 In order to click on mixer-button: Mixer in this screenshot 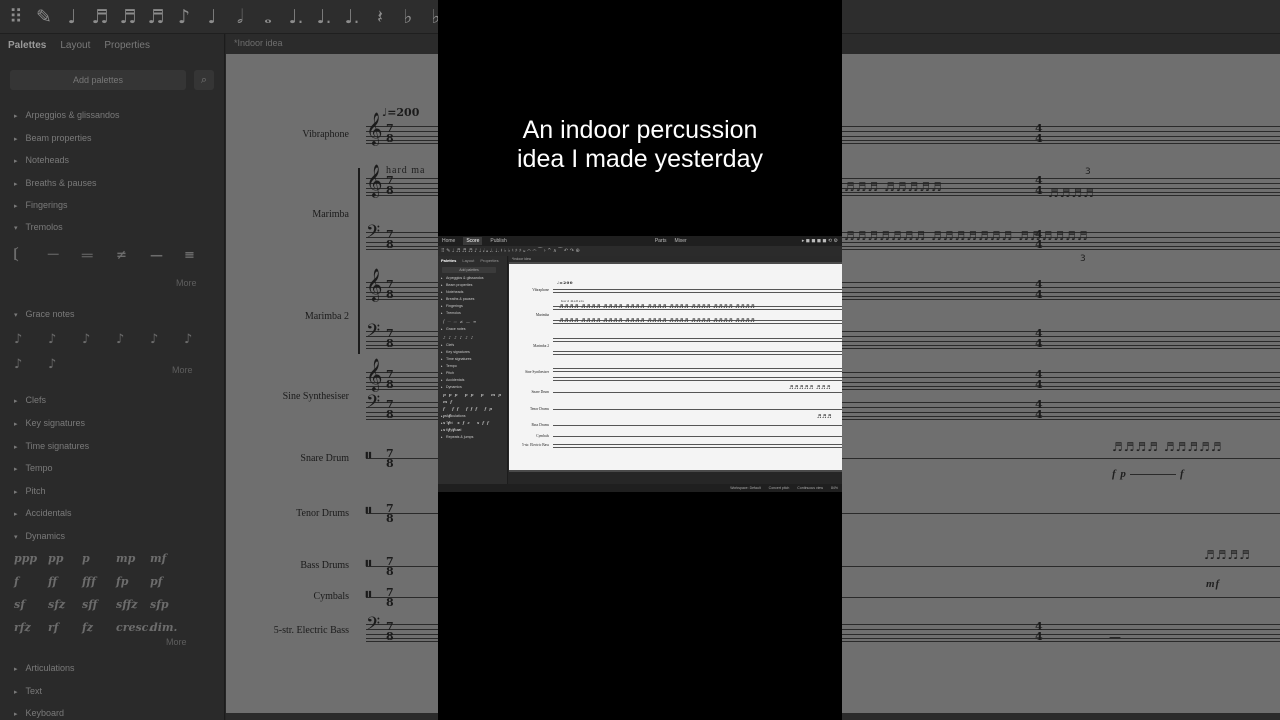, I will do `click(680, 241)`.